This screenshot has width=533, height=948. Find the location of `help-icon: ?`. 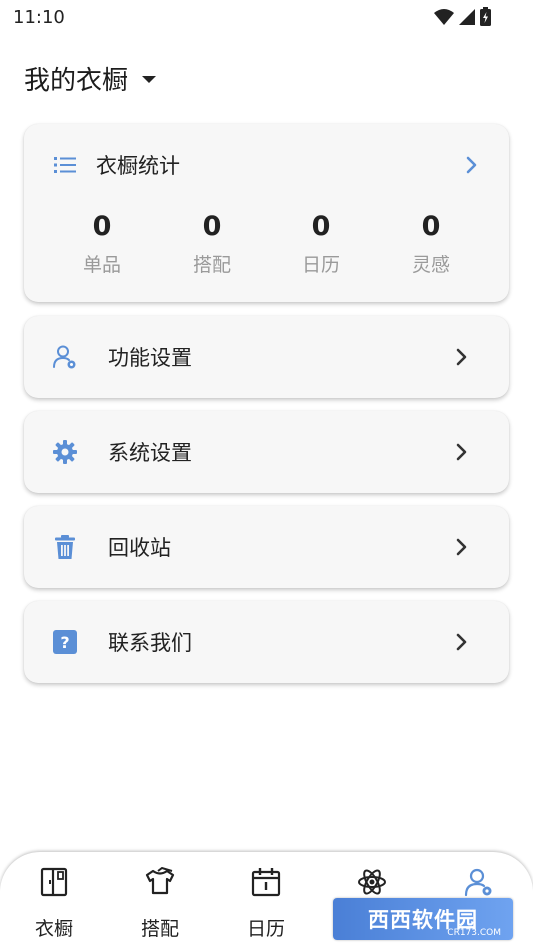

help-icon: ? is located at coordinates (65, 642).